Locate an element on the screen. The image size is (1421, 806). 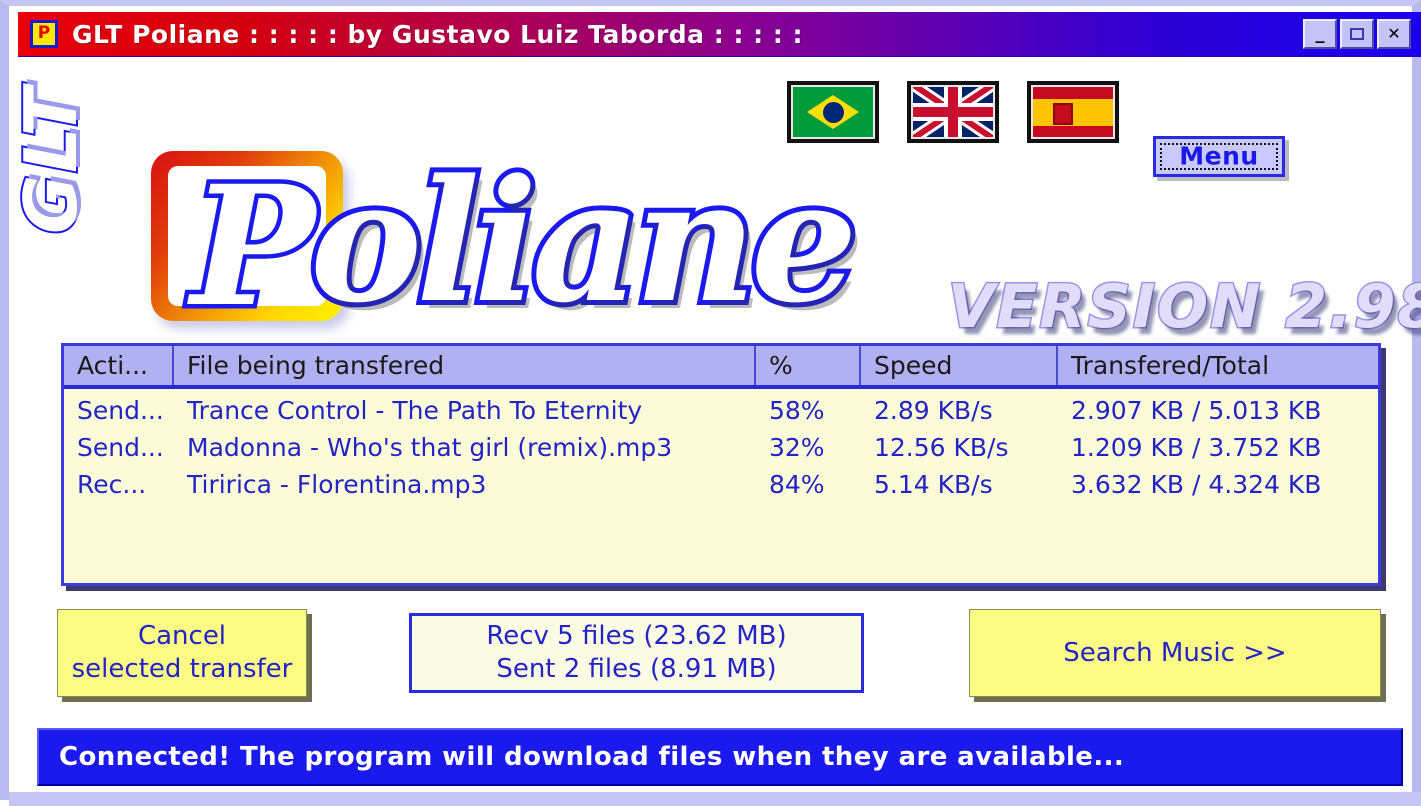
close-button: ✕ is located at coordinates (1394, 34).